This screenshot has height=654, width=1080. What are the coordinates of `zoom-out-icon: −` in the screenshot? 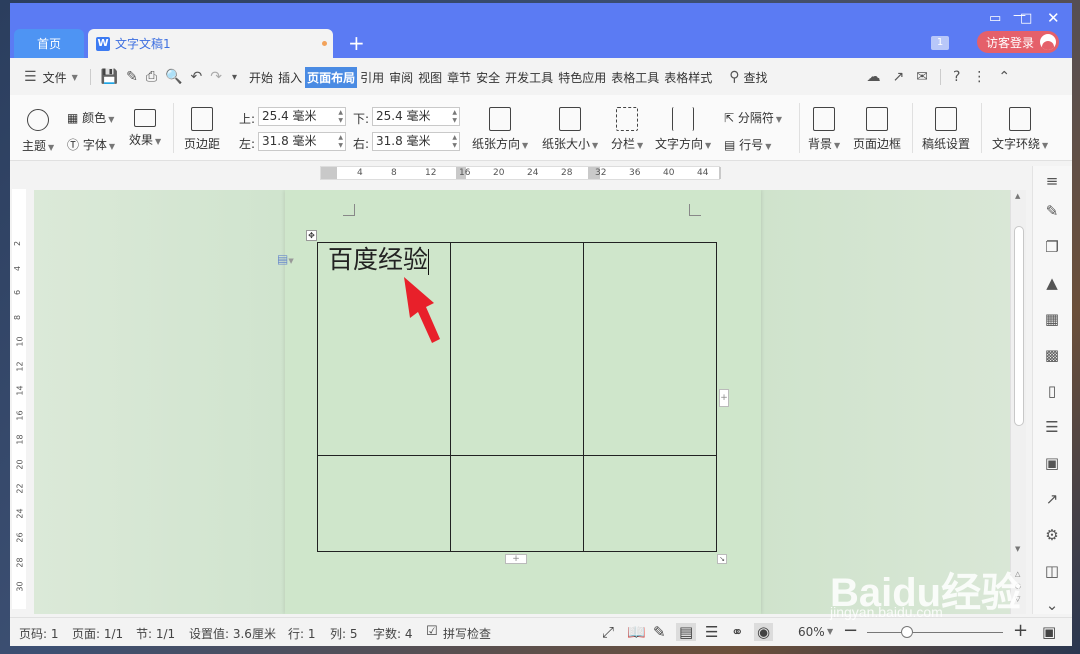 It's located at (850, 630).